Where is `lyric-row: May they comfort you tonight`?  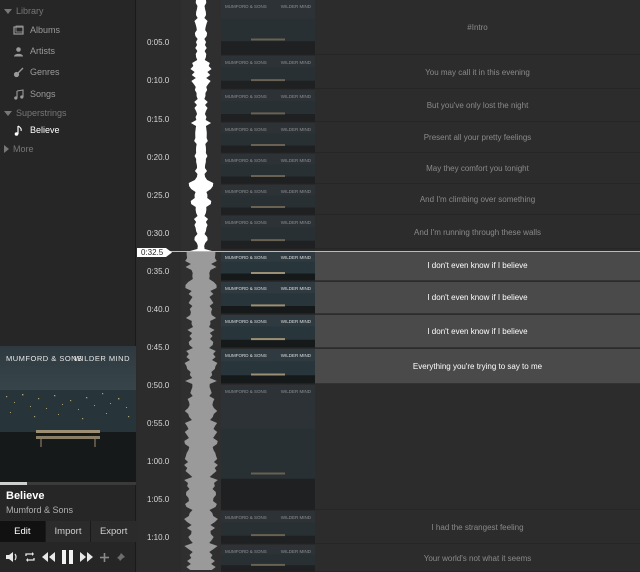
lyric-row: May they comfort you tonight is located at coordinates (477, 169).